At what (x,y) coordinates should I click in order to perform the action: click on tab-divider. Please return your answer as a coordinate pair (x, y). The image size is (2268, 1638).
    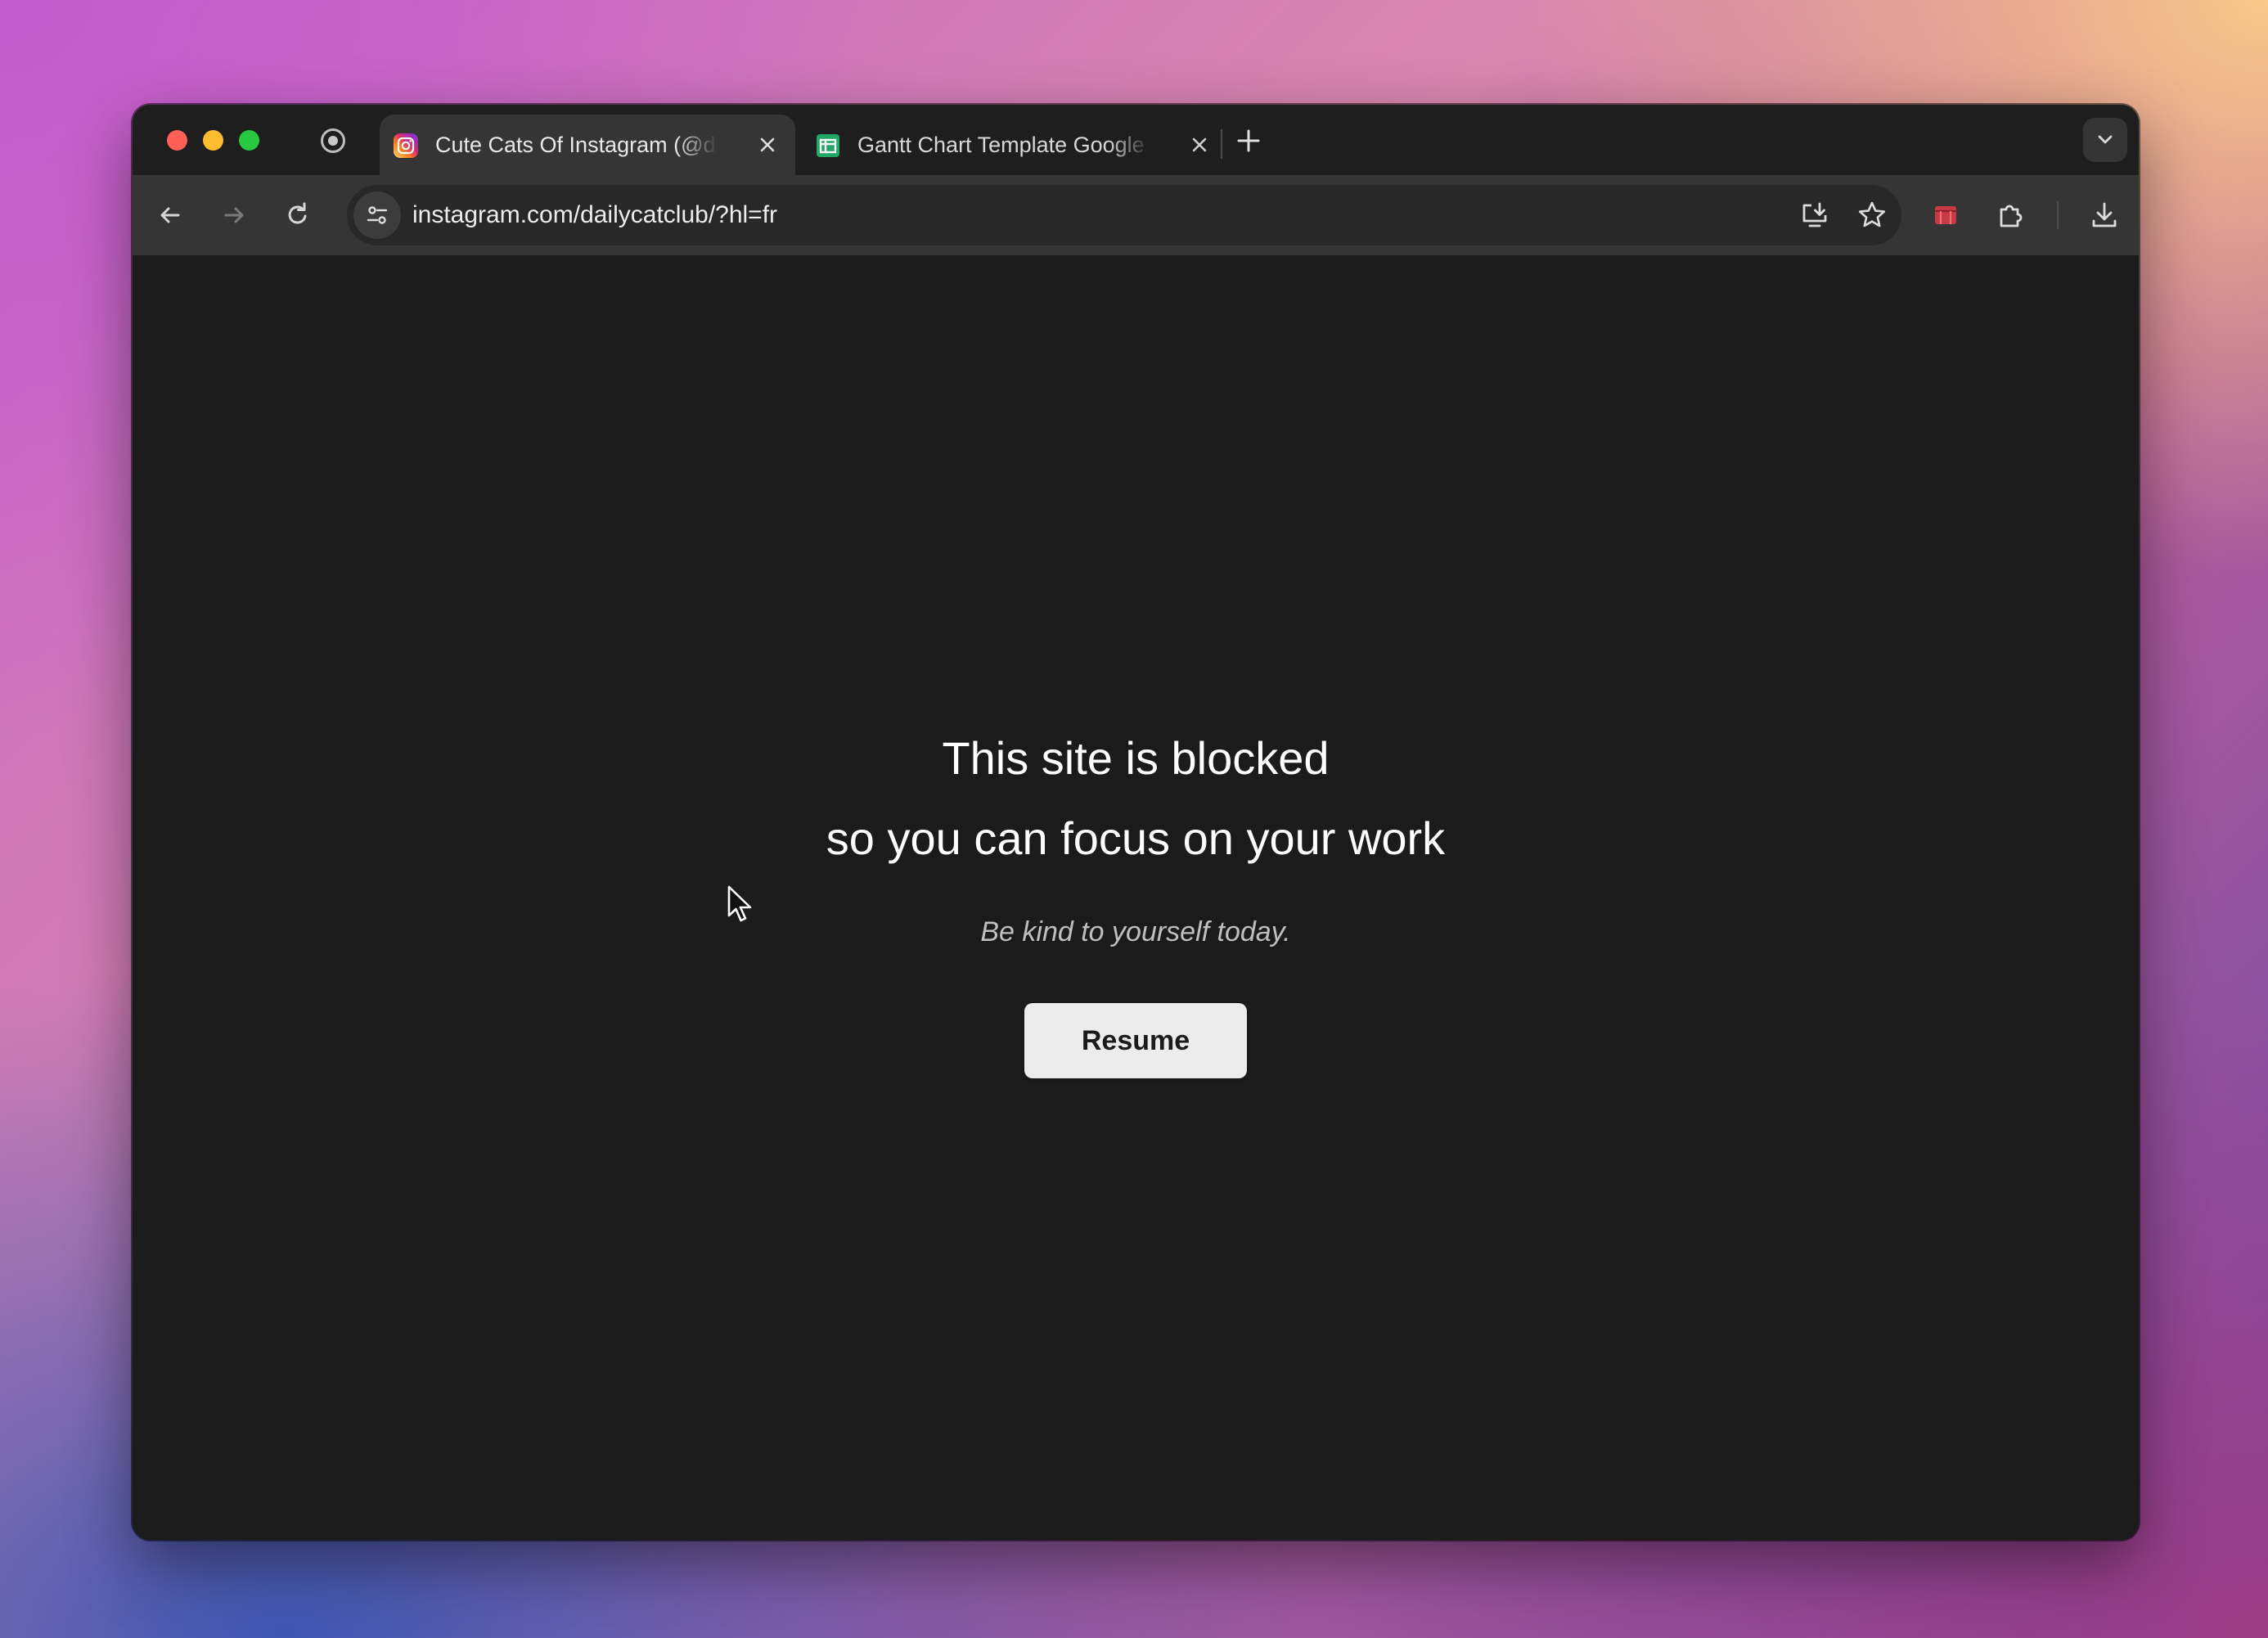
    Looking at the image, I should click on (1222, 144).